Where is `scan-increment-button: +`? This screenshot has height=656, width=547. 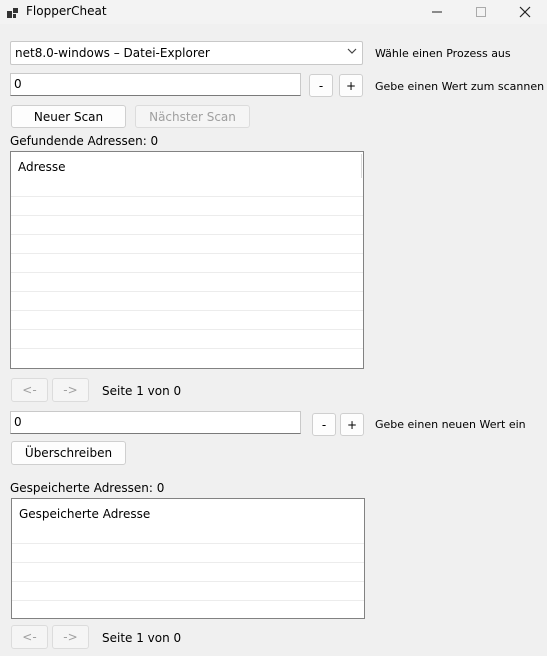
scan-increment-button: + is located at coordinates (351, 85).